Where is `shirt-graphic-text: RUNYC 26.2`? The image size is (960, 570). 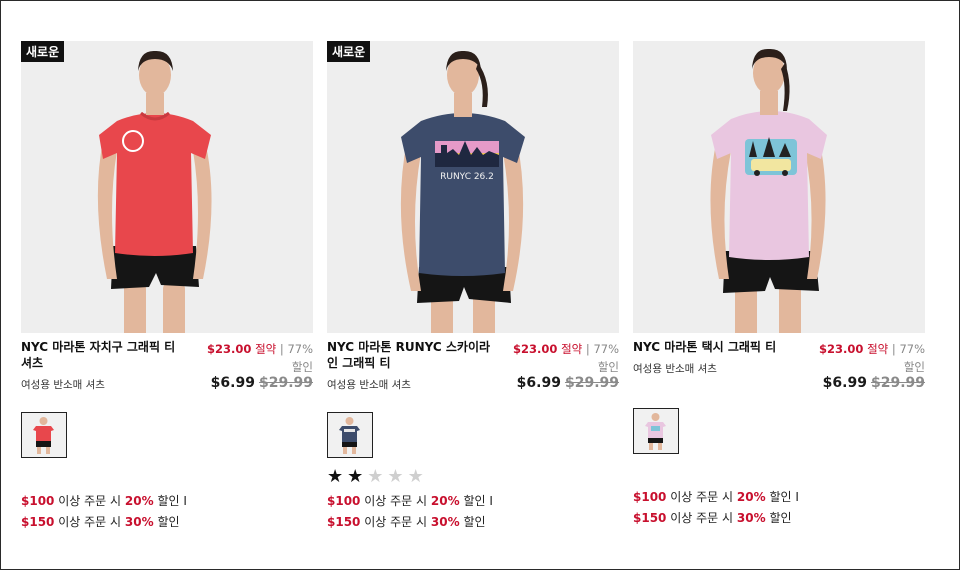 shirt-graphic-text: RUNYC 26.2 is located at coordinates (467, 177).